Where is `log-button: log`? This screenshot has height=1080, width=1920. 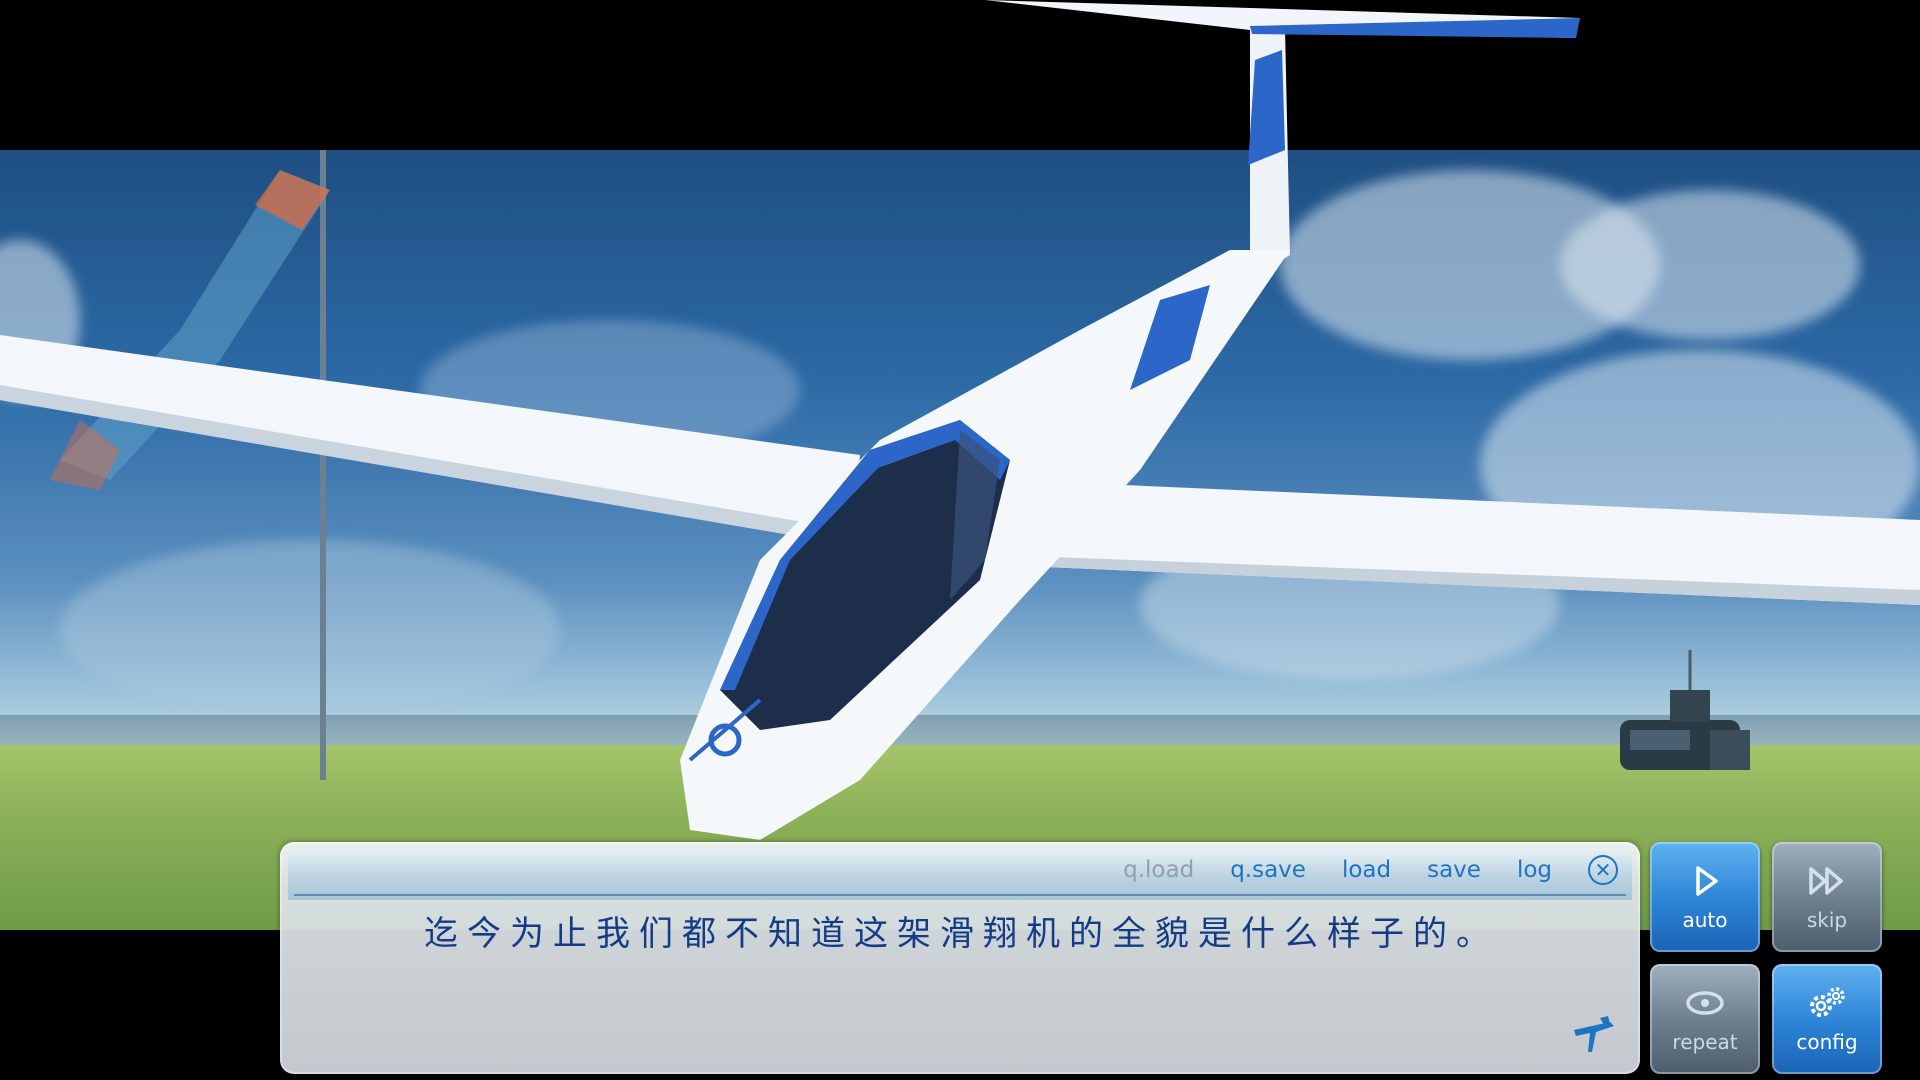 log-button: log is located at coordinates (1534, 870).